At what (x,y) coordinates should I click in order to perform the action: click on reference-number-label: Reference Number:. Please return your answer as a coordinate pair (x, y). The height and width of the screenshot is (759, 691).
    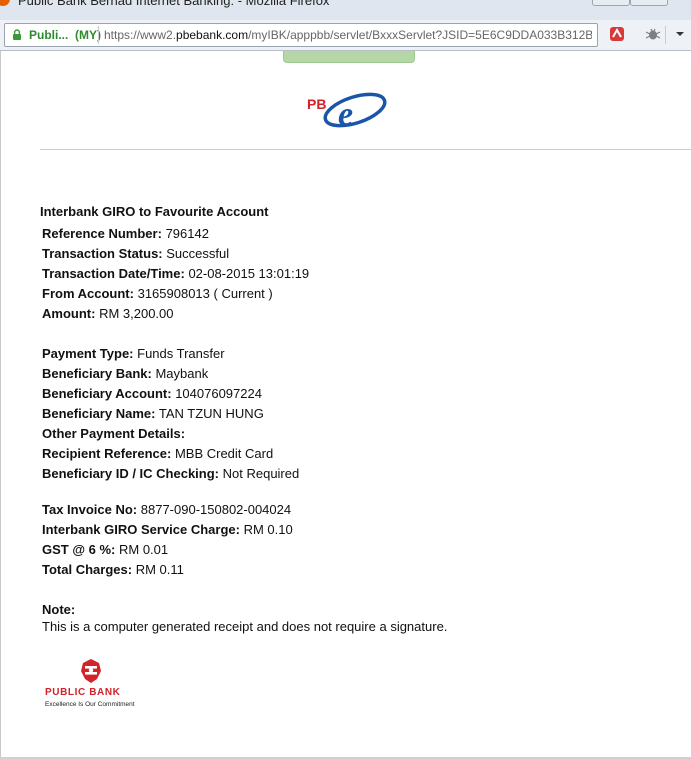
    Looking at the image, I should click on (102, 233).